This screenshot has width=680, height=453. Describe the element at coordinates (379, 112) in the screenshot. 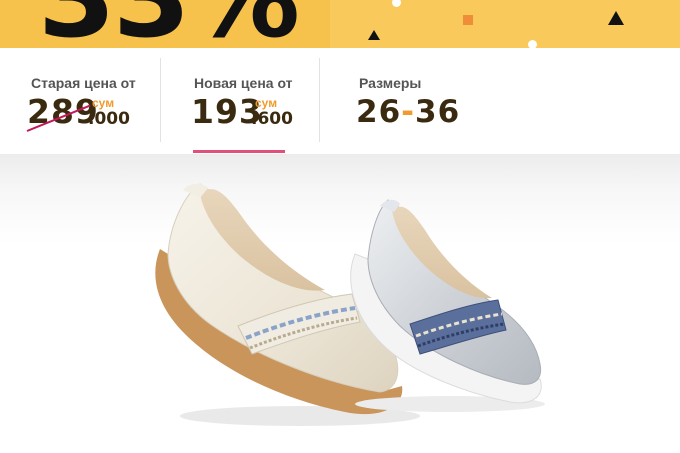

I see `size-from: 26` at that location.